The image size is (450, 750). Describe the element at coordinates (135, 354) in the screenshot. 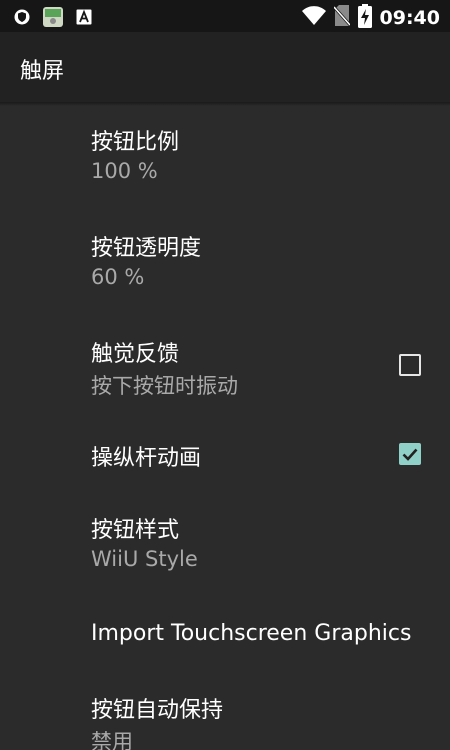

I see `pref-title: 触觉反馈` at that location.